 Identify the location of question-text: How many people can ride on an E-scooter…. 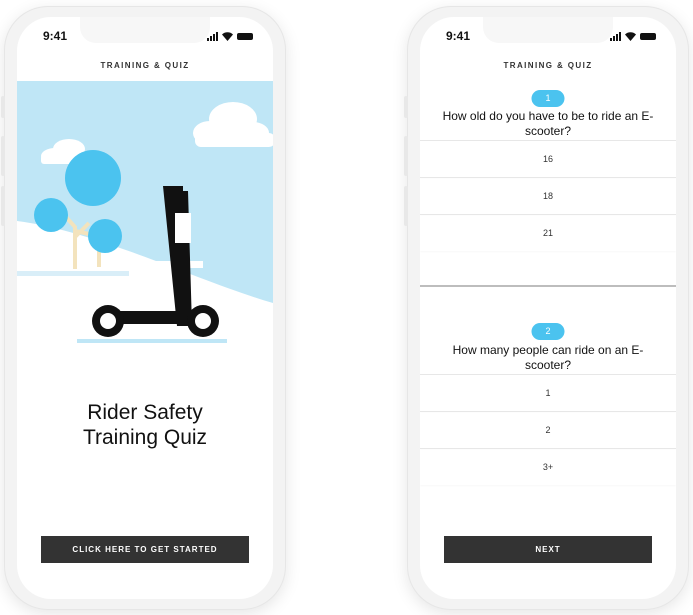
(548, 357).